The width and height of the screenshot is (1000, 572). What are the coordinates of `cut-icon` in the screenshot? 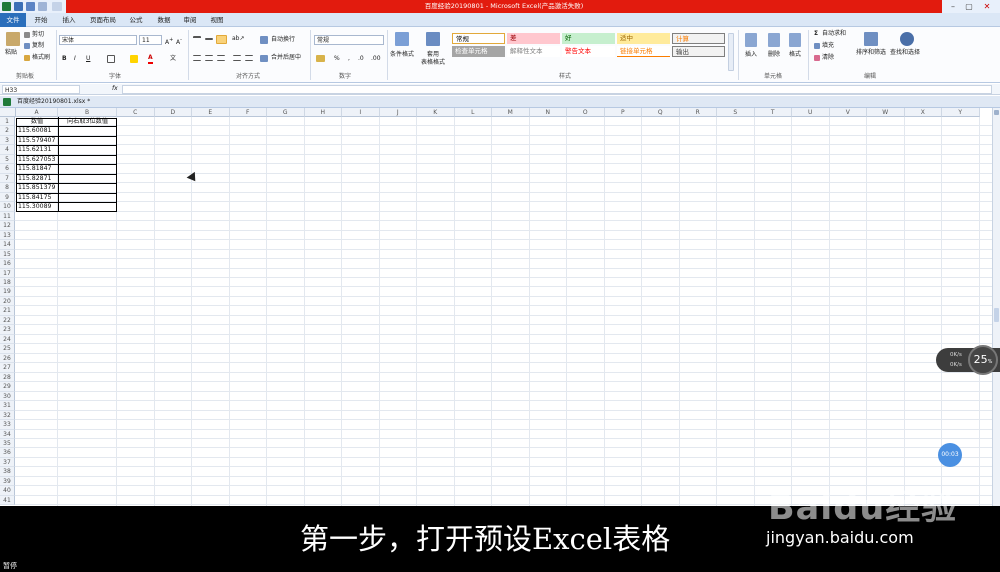 It's located at (27, 35).